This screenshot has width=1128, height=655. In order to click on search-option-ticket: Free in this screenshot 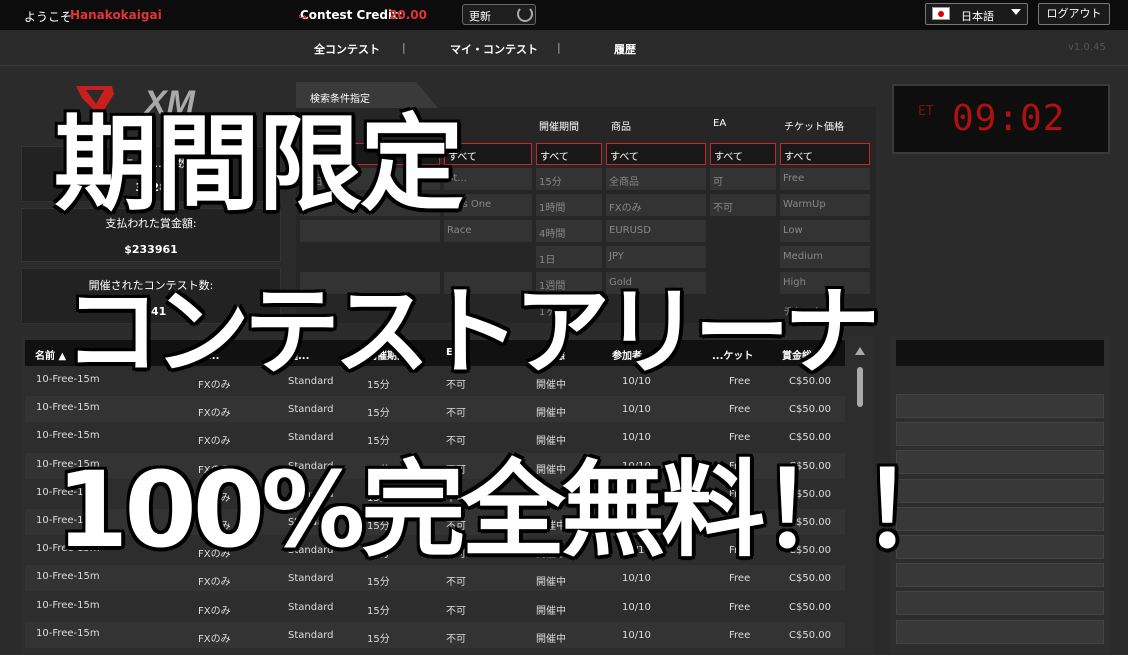, I will do `click(825, 179)`.